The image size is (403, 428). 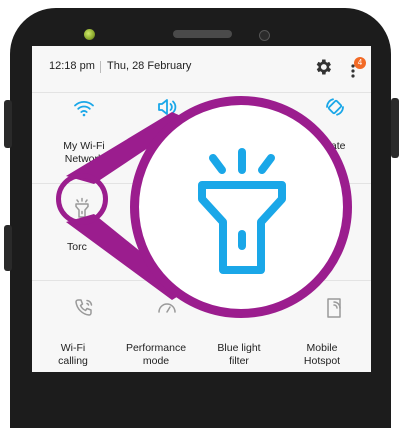 What do you see at coordinates (395, 128) in the screenshot?
I see `phone-power-button` at bounding box center [395, 128].